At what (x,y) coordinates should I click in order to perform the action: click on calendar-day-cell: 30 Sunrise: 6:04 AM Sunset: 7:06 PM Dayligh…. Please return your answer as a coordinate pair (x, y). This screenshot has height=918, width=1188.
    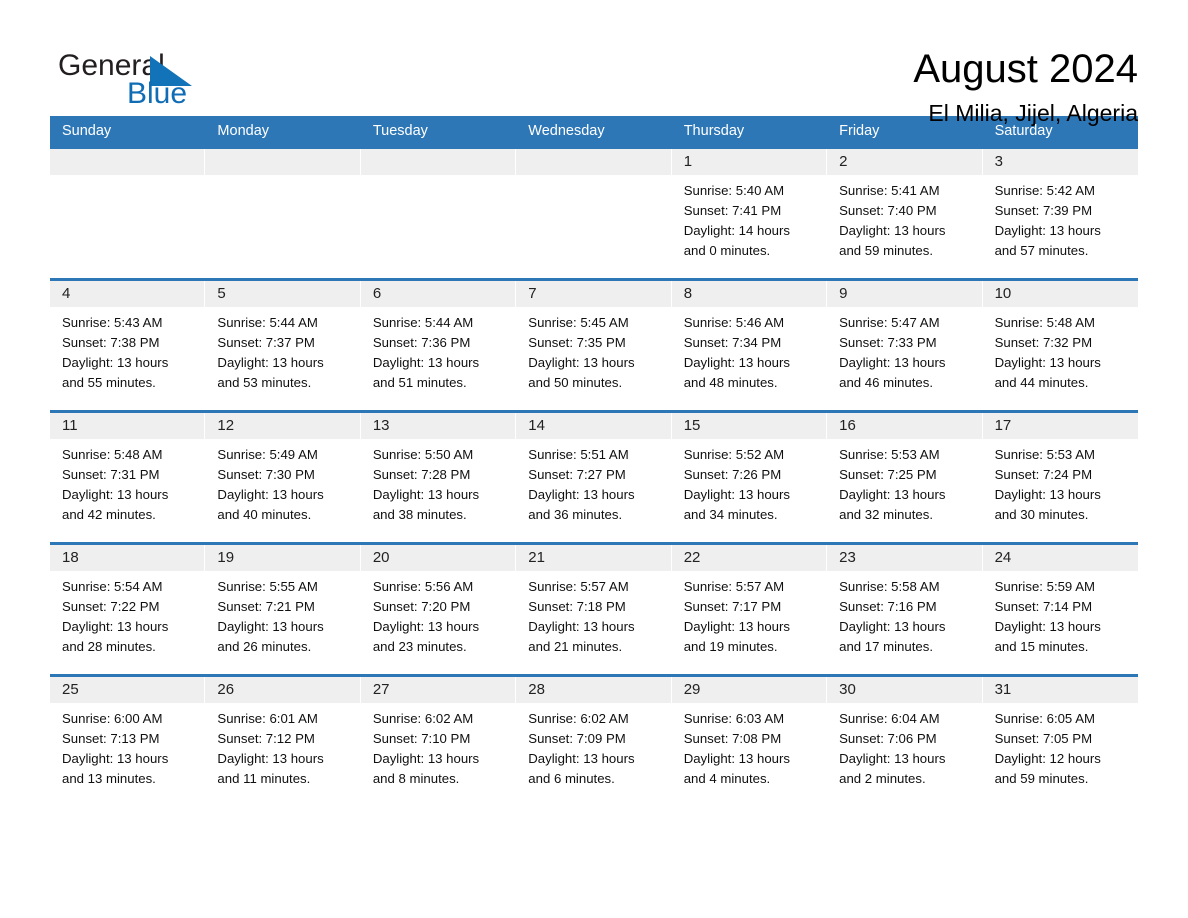
    Looking at the image, I should click on (905, 741).